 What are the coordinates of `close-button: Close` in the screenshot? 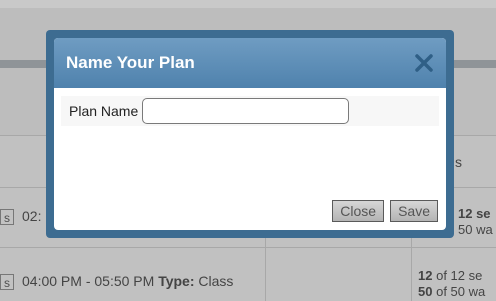 It's located at (358, 211).